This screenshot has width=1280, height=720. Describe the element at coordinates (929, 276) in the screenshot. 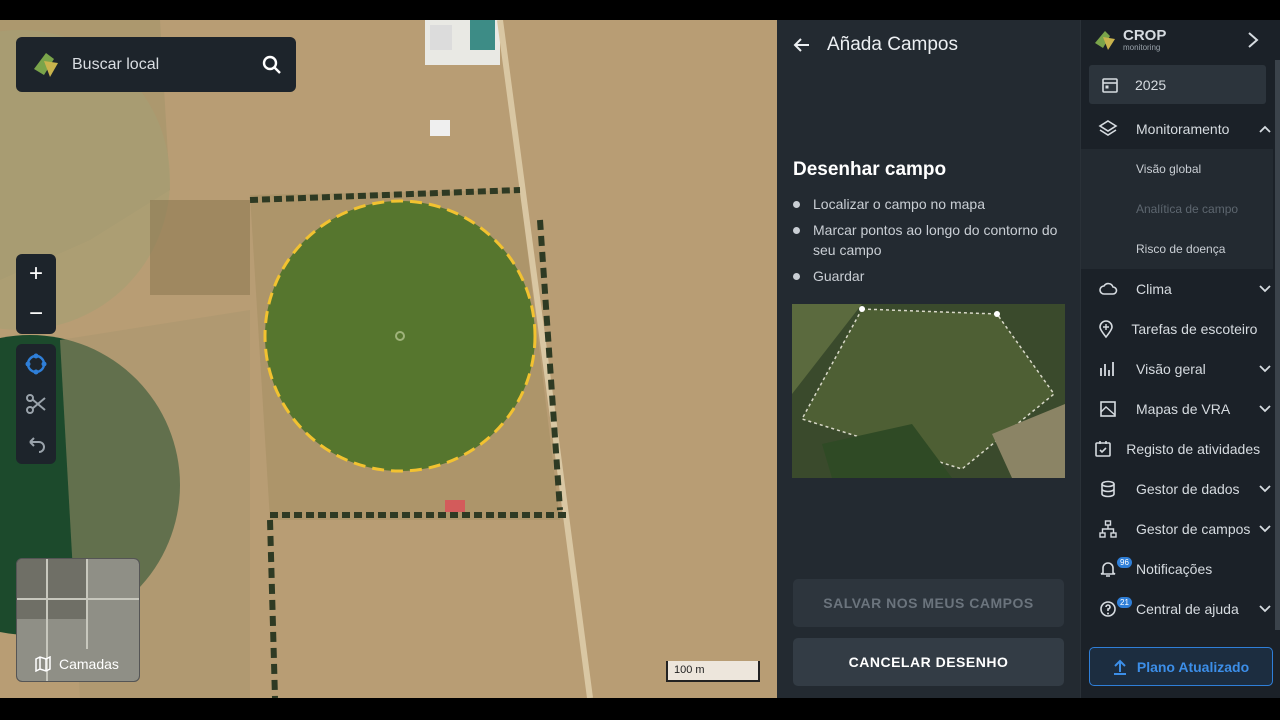

I see `list-item: Guardar` at that location.